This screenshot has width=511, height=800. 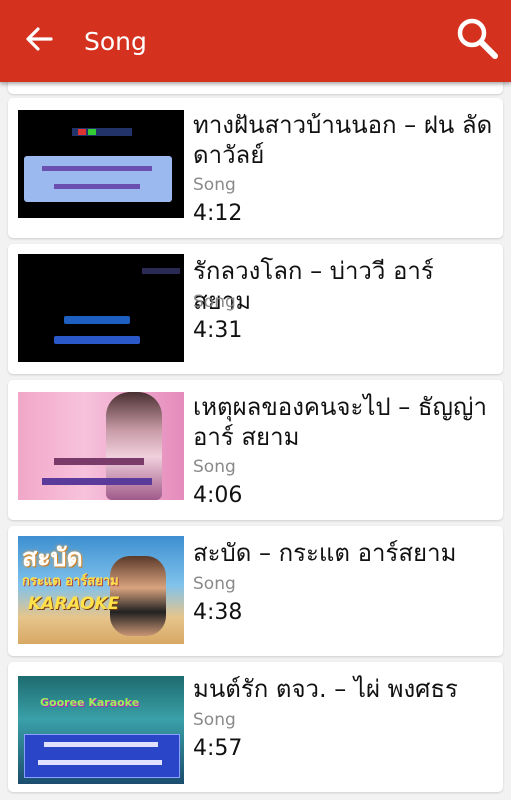 I want to click on song-title: สะบัด – กระแต อาร์สยาม, so click(x=325, y=553).